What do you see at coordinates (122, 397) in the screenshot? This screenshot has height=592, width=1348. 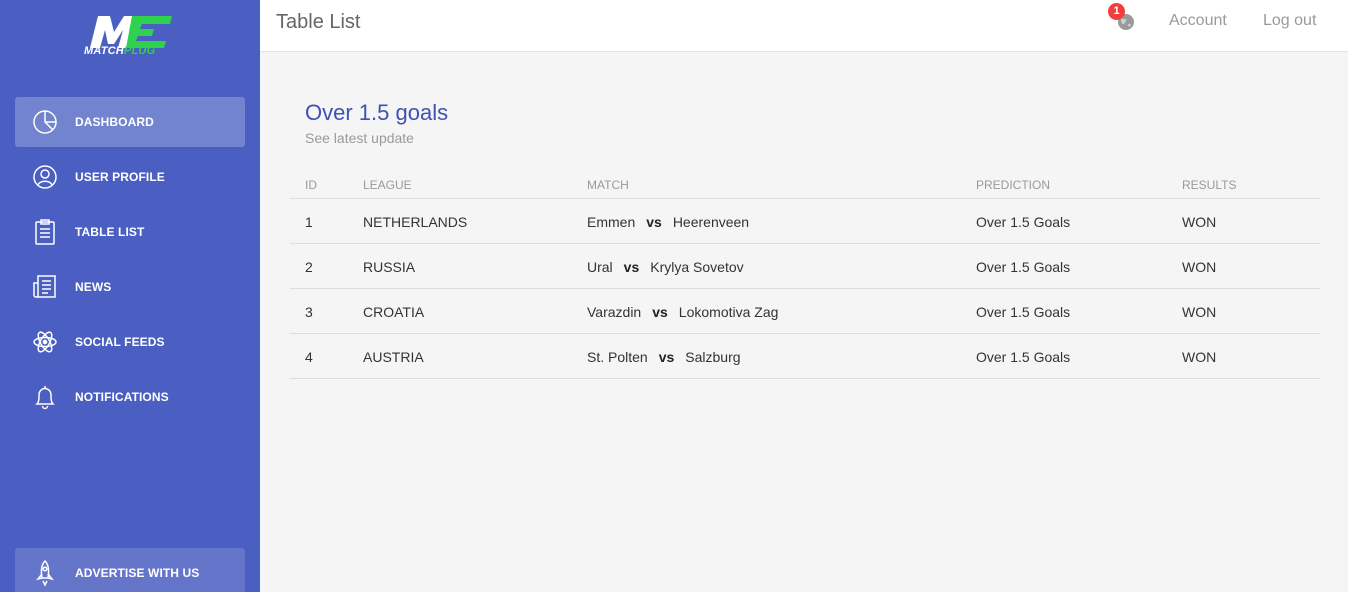 I see `sidebar-item-label: NOTIFICATIONS` at bounding box center [122, 397].